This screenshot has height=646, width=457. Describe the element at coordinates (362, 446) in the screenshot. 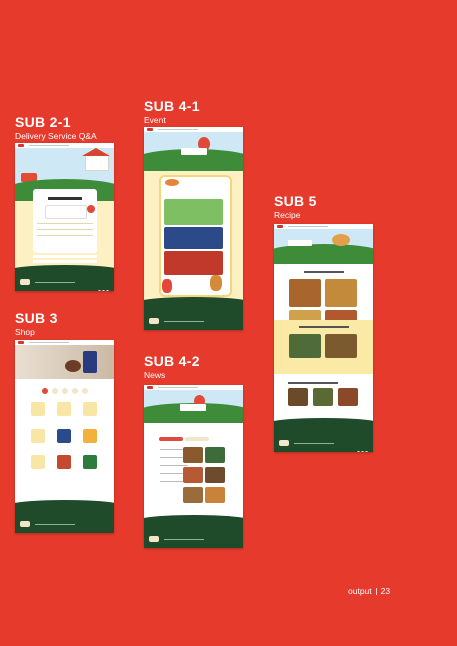

I see `social-icons` at that location.